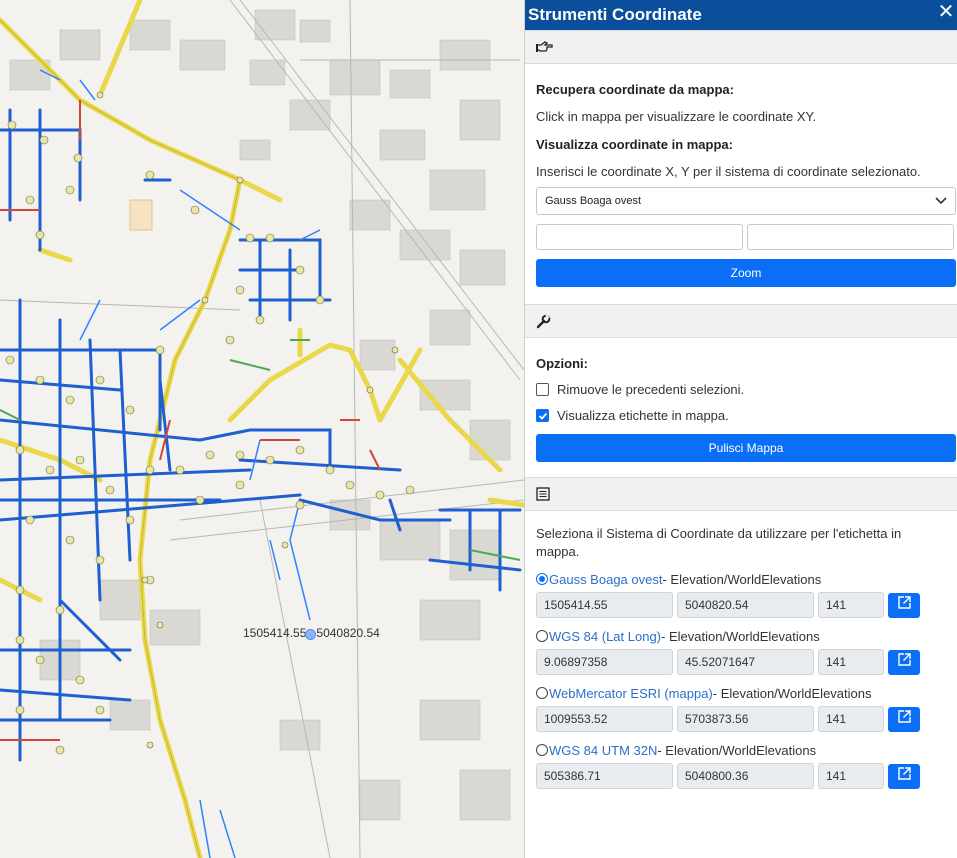 The image size is (957, 858). What do you see at coordinates (542, 415) in the screenshot?
I see `show-labels-checkbox` at bounding box center [542, 415].